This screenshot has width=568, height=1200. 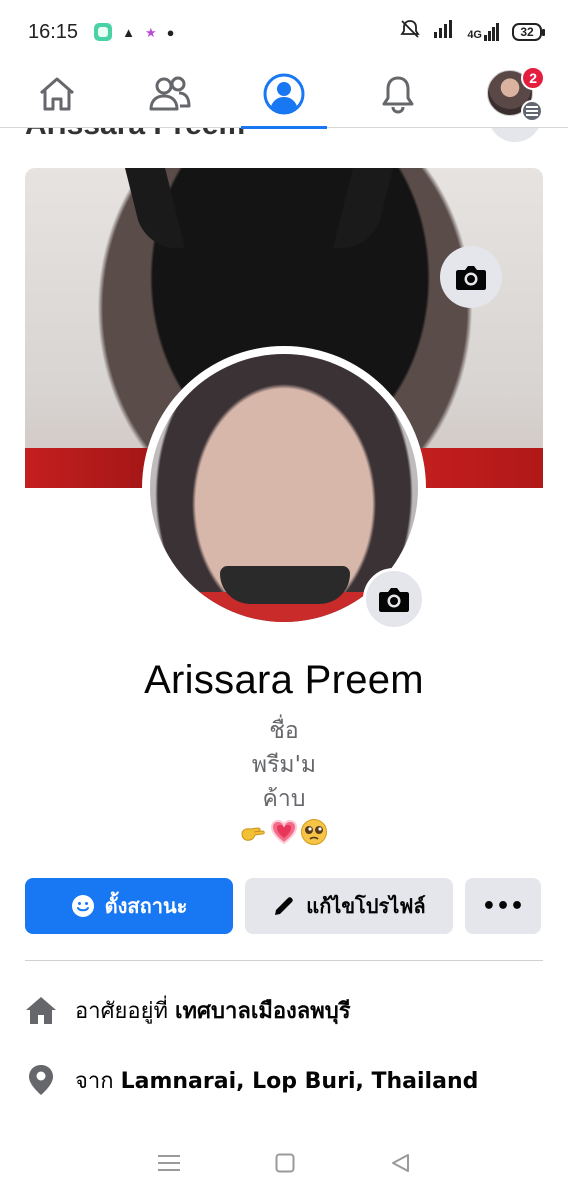 What do you see at coordinates (284, 780) in the screenshot?
I see `profile-bio: ชื่อ พรีม'ม ค้าบ` at bounding box center [284, 780].